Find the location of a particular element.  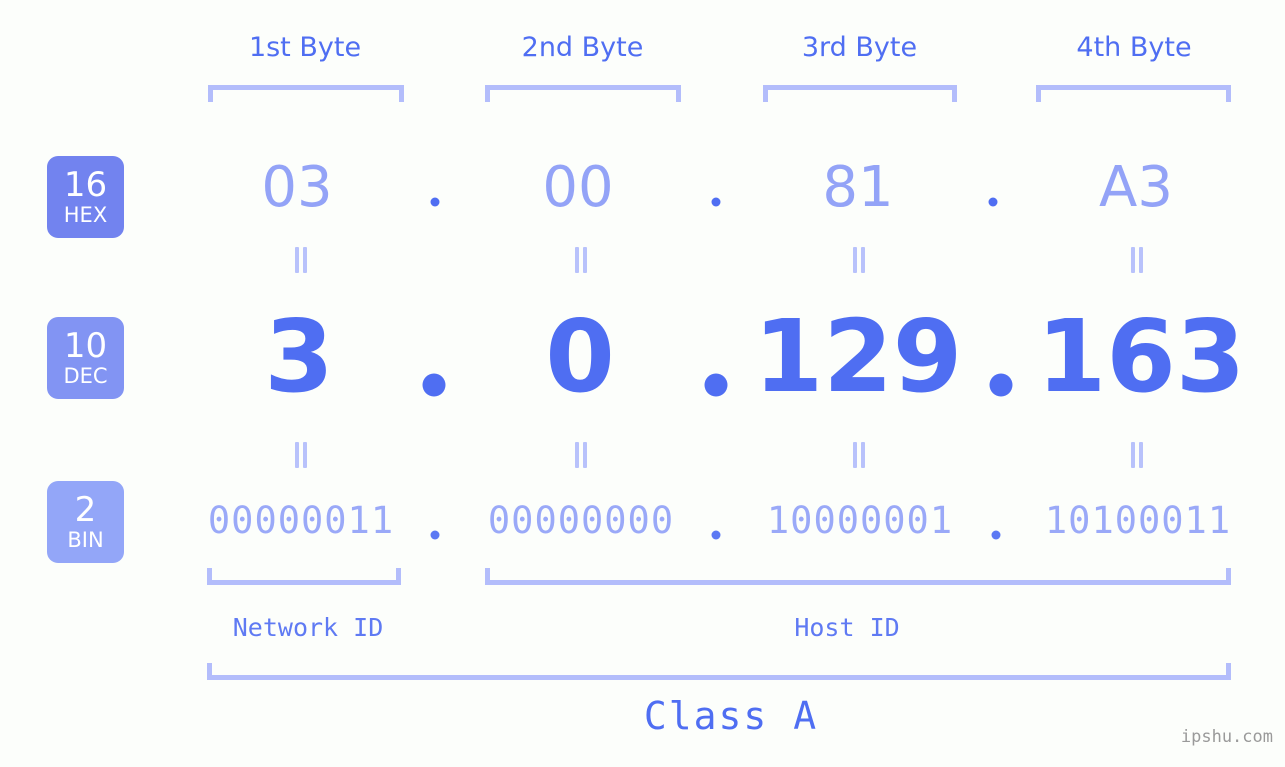

hex-value-byte-4: A3 is located at coordinates (1136, 187).